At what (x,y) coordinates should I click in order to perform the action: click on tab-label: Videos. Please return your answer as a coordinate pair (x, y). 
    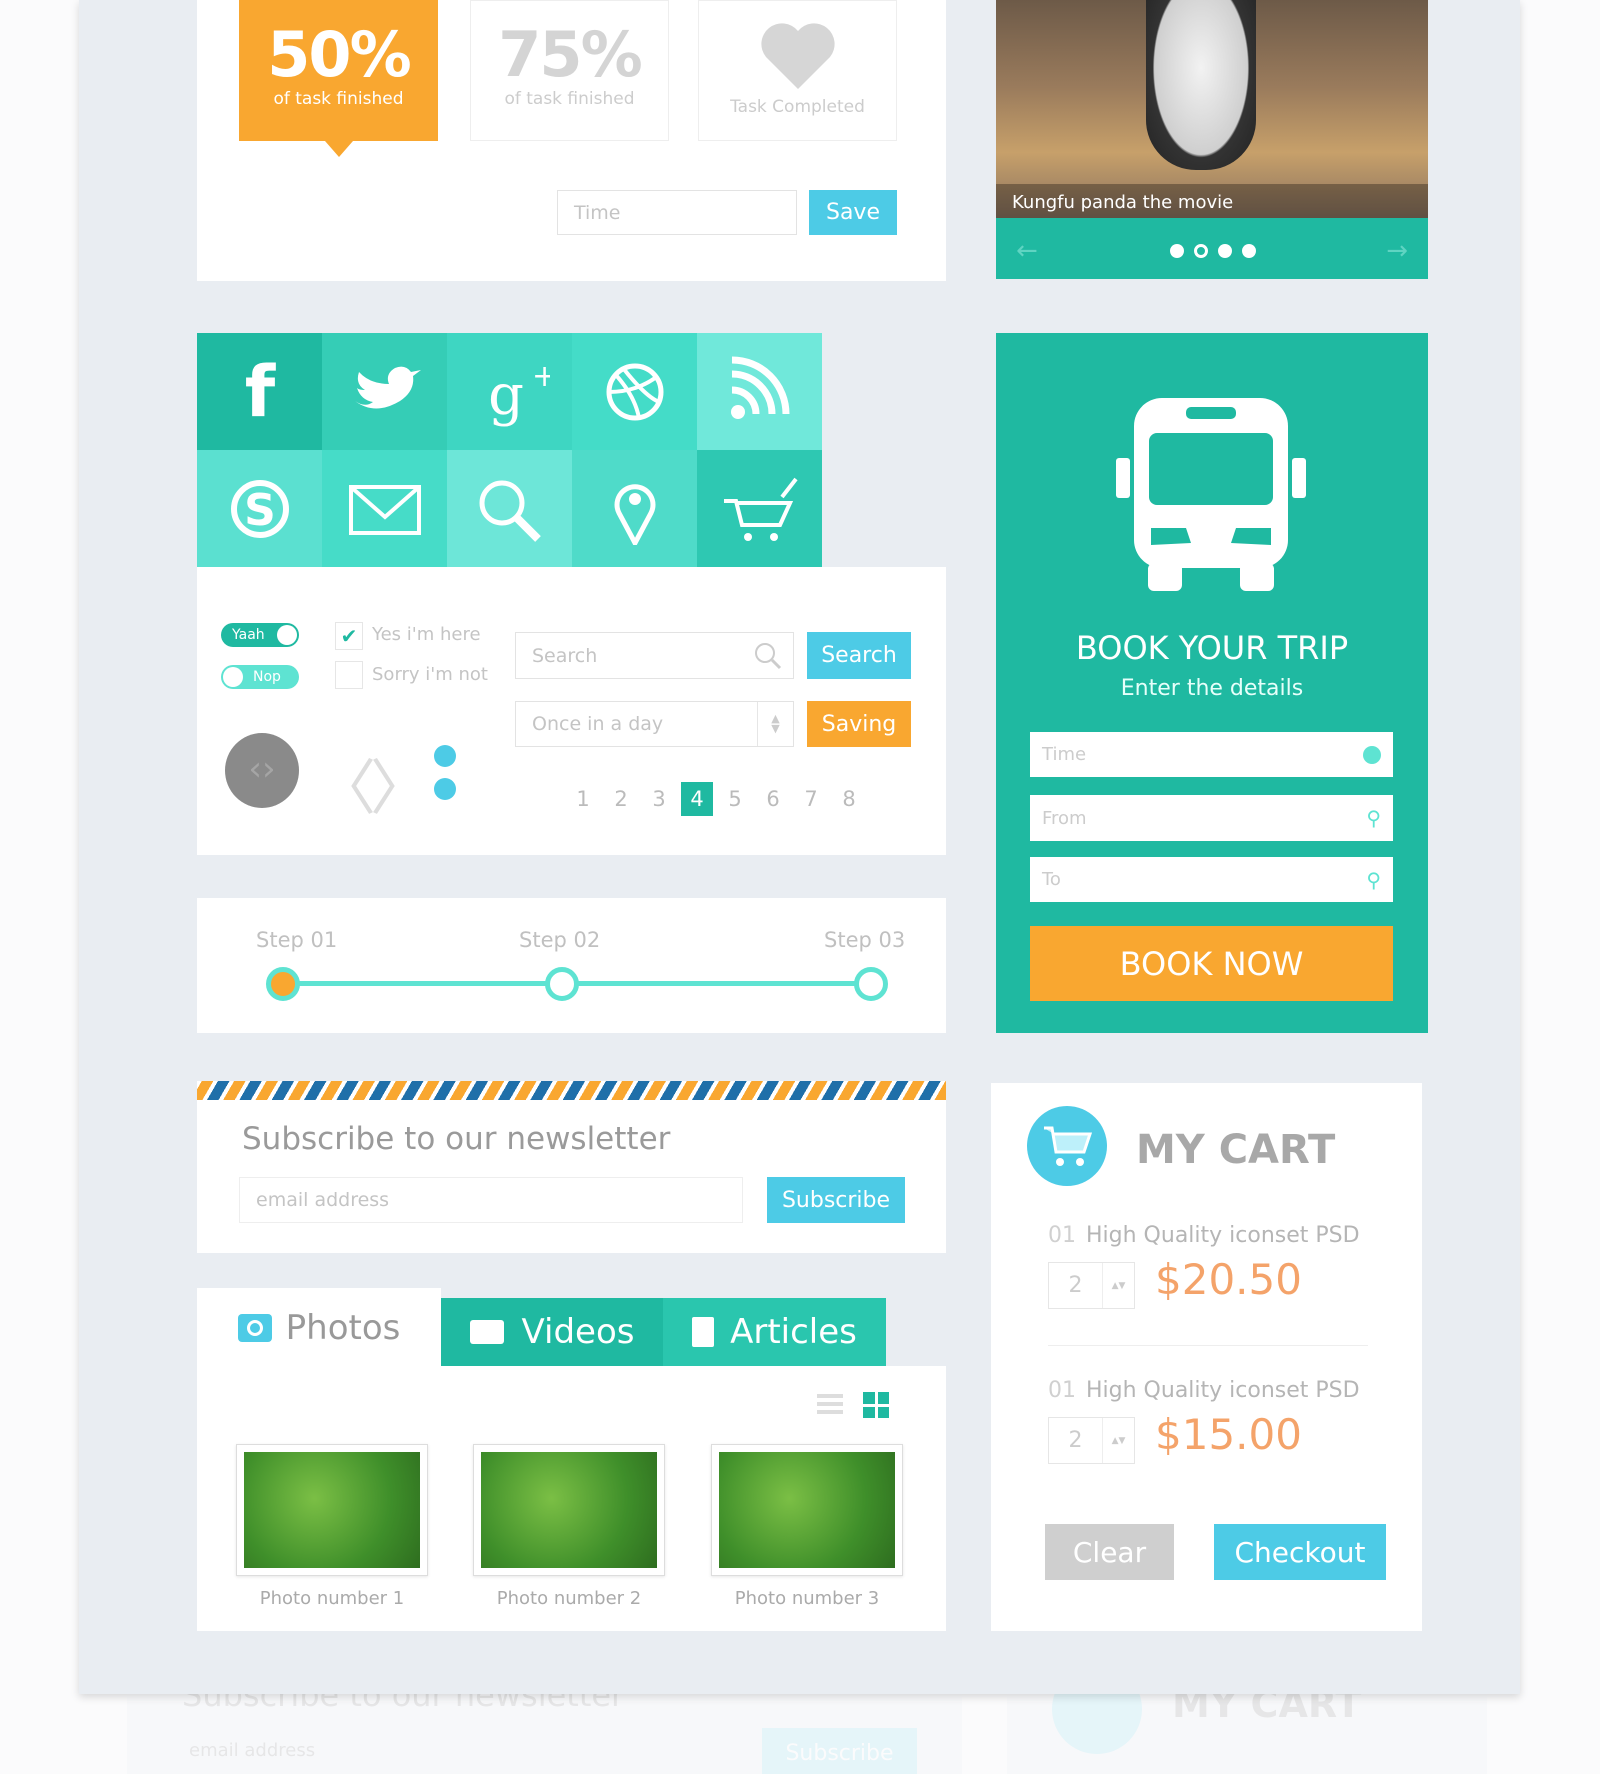
    Looking at the image, I should click on (578, 1332).